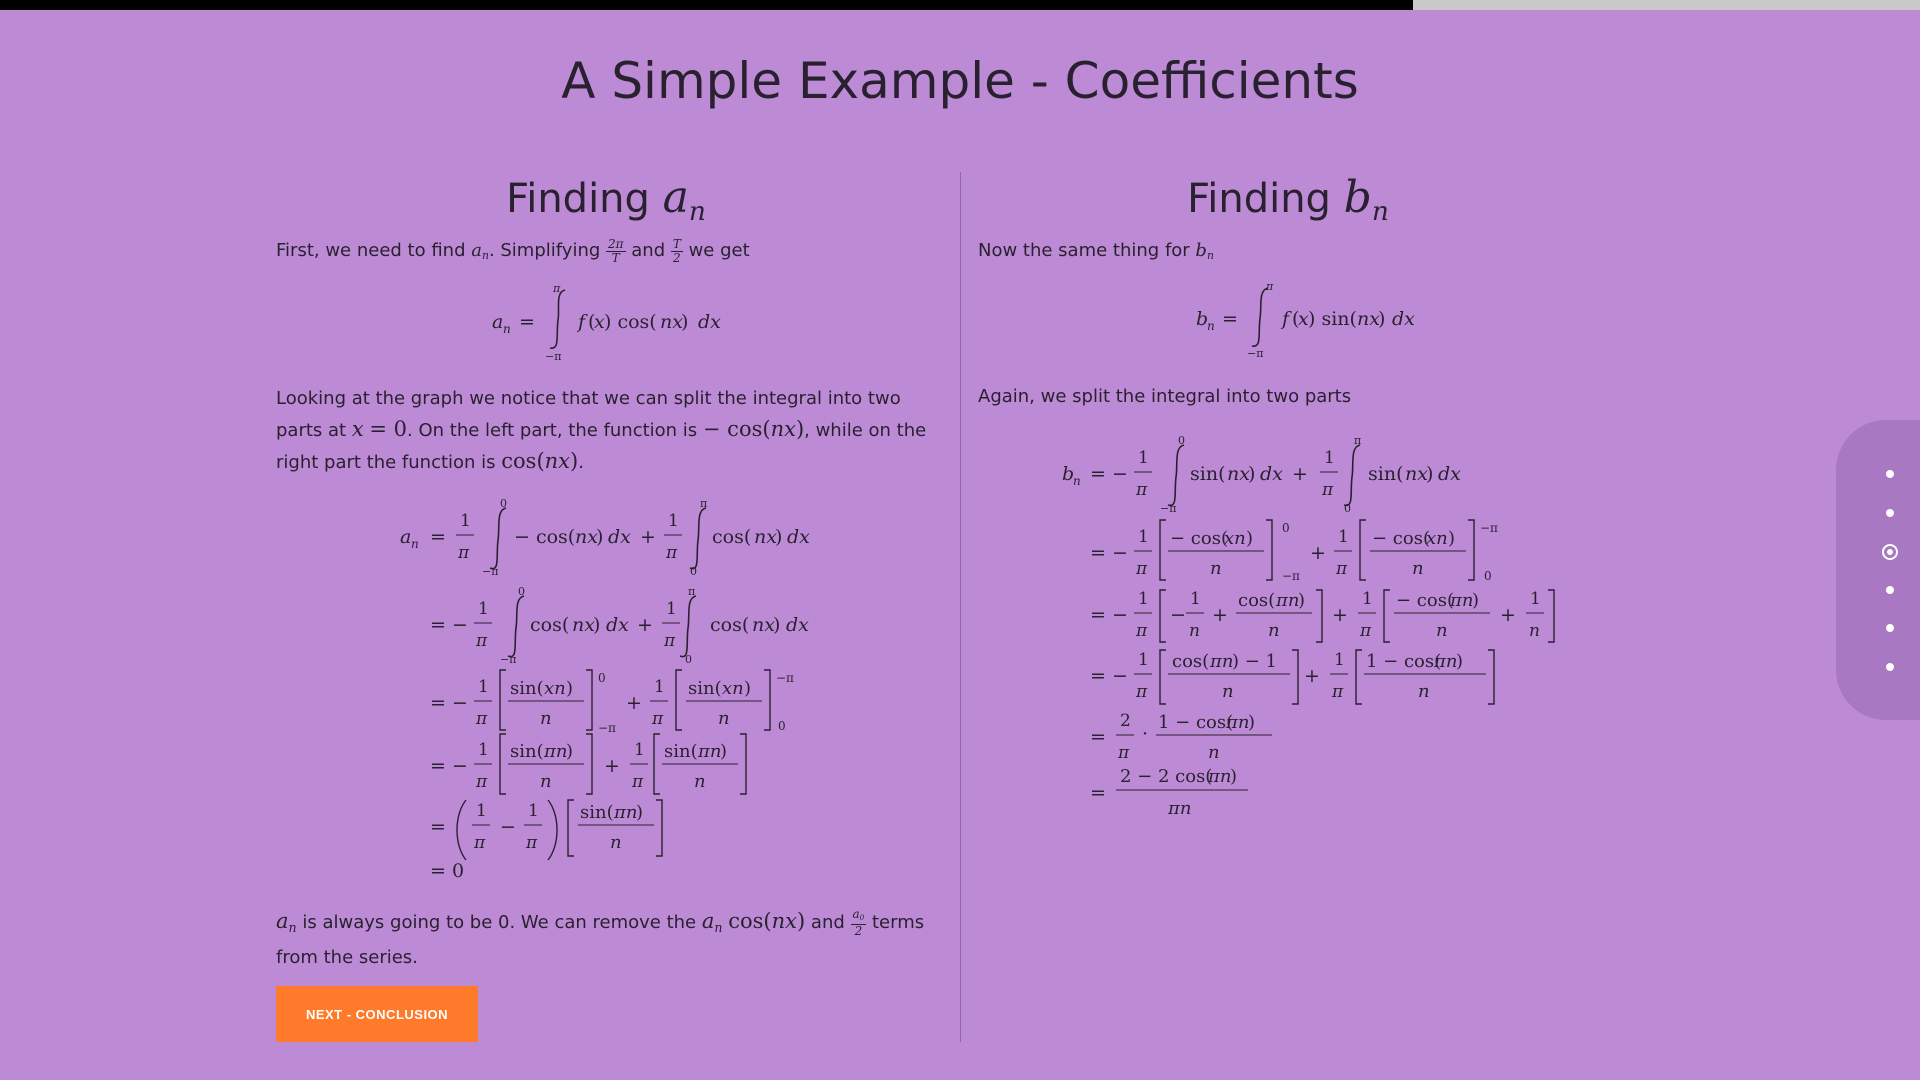 Image resolution: width=1920 pixels, height=1080 pixels. What do you see at coordinates (630, 322) in the screenshot?
I see `svg-text: ) cos(` at bounding box center [630, 322].